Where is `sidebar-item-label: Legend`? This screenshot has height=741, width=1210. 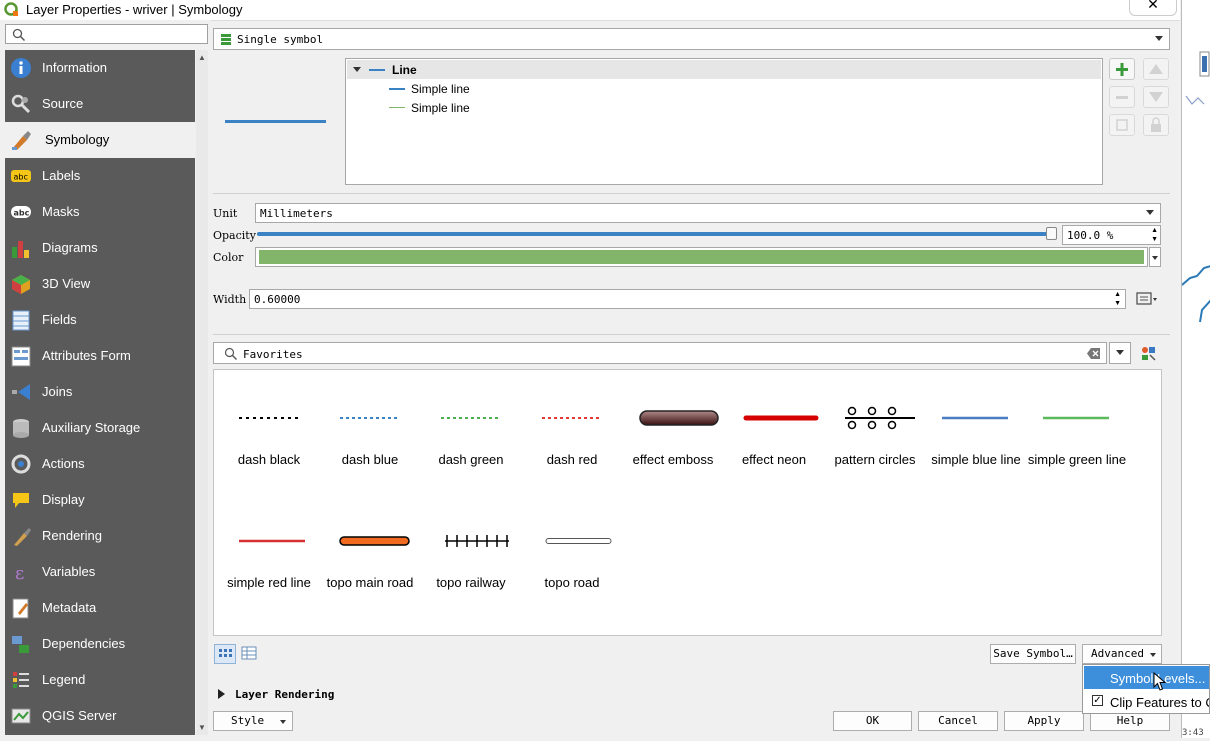 sidebar-item-label: Legend is located at coordinates (64, 679).